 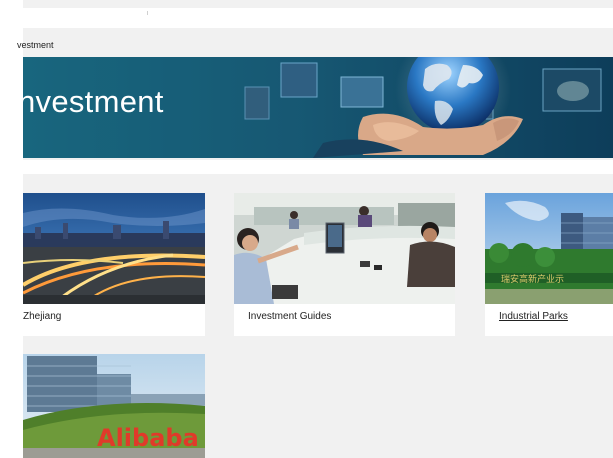 I want to click on card-zhejiang: Zhejiang, so click(x=114, y=264).